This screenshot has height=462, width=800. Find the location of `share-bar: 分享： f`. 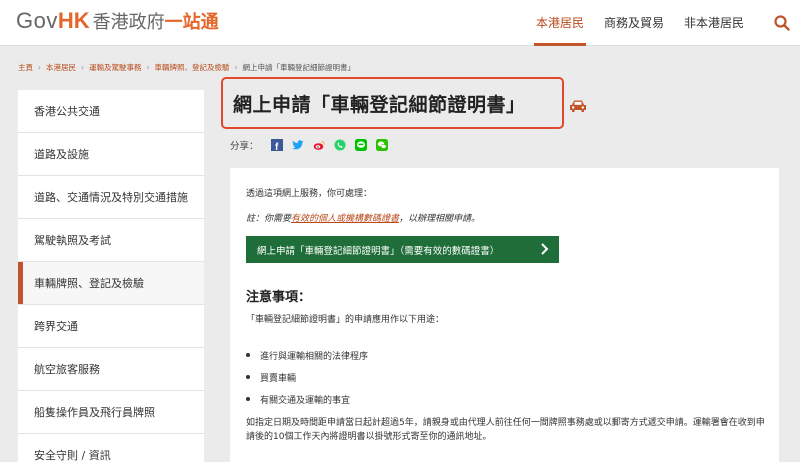

share-bar: 分享： f is located at coordinates (313, 145).